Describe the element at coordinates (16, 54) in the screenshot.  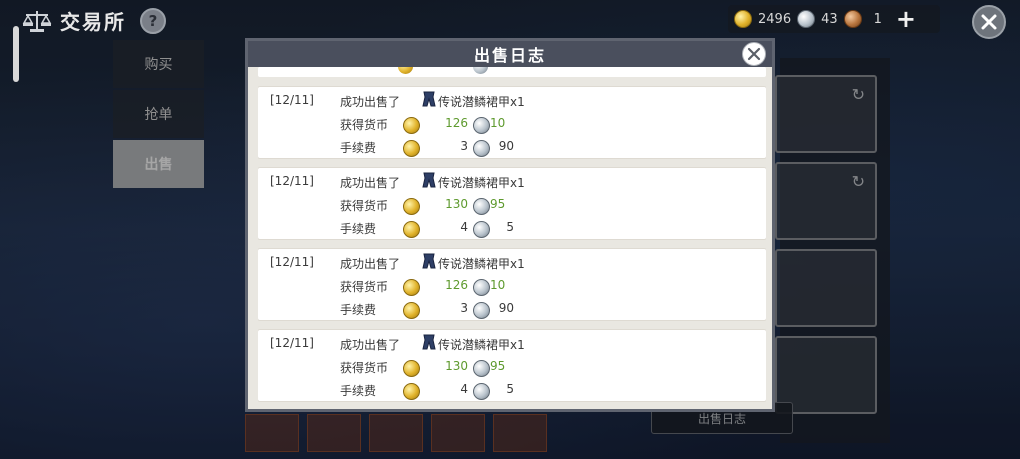
I see `scrollbar` at that location.